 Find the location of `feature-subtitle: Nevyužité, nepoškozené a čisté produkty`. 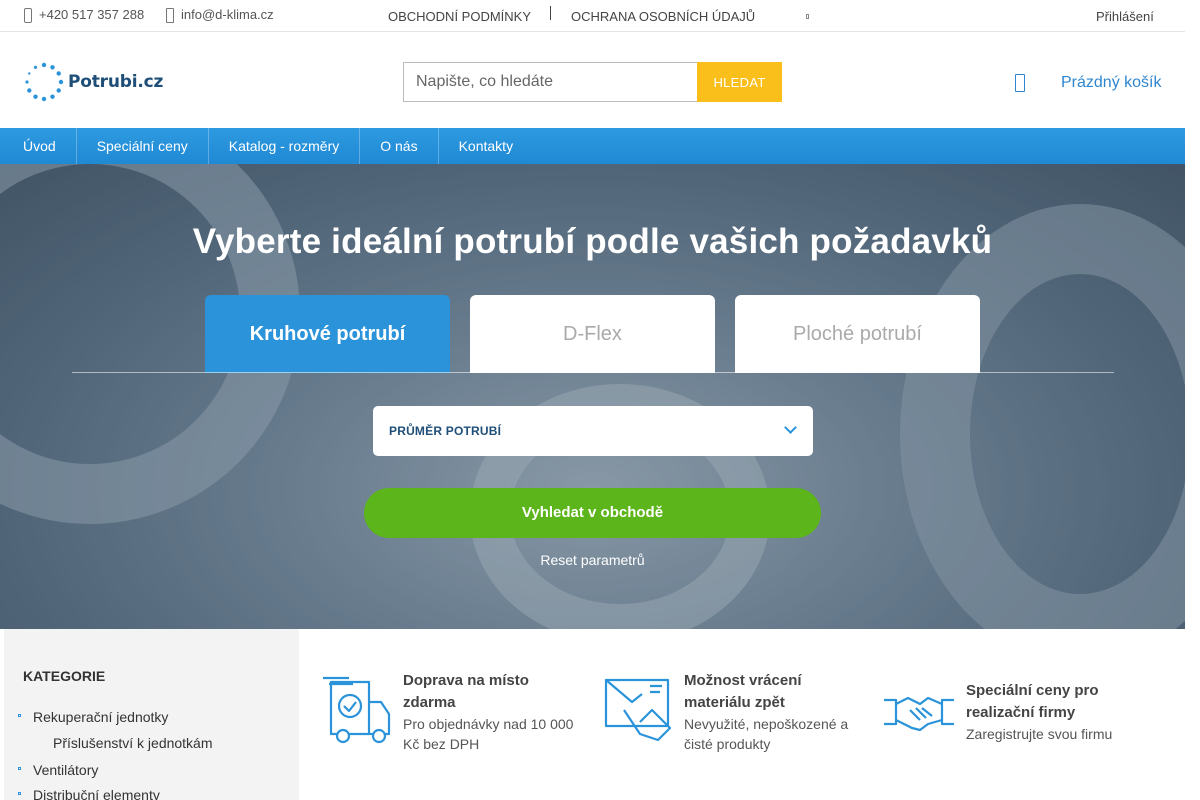

feature-subtitle: Nevyužité, nepoškozené a čisté produkty is located at coordinates (766, 734).